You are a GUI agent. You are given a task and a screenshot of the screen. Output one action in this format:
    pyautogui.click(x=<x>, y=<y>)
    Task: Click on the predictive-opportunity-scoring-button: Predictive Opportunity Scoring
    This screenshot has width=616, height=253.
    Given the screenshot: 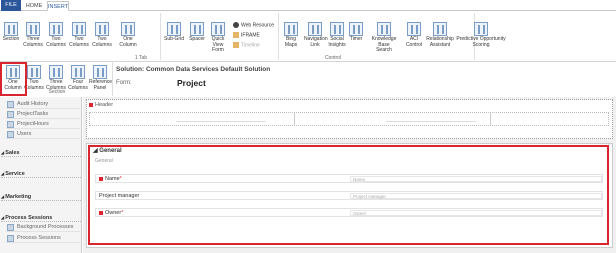 What is the action you would take?
    pyautogui.click(x=481, y=35)
    